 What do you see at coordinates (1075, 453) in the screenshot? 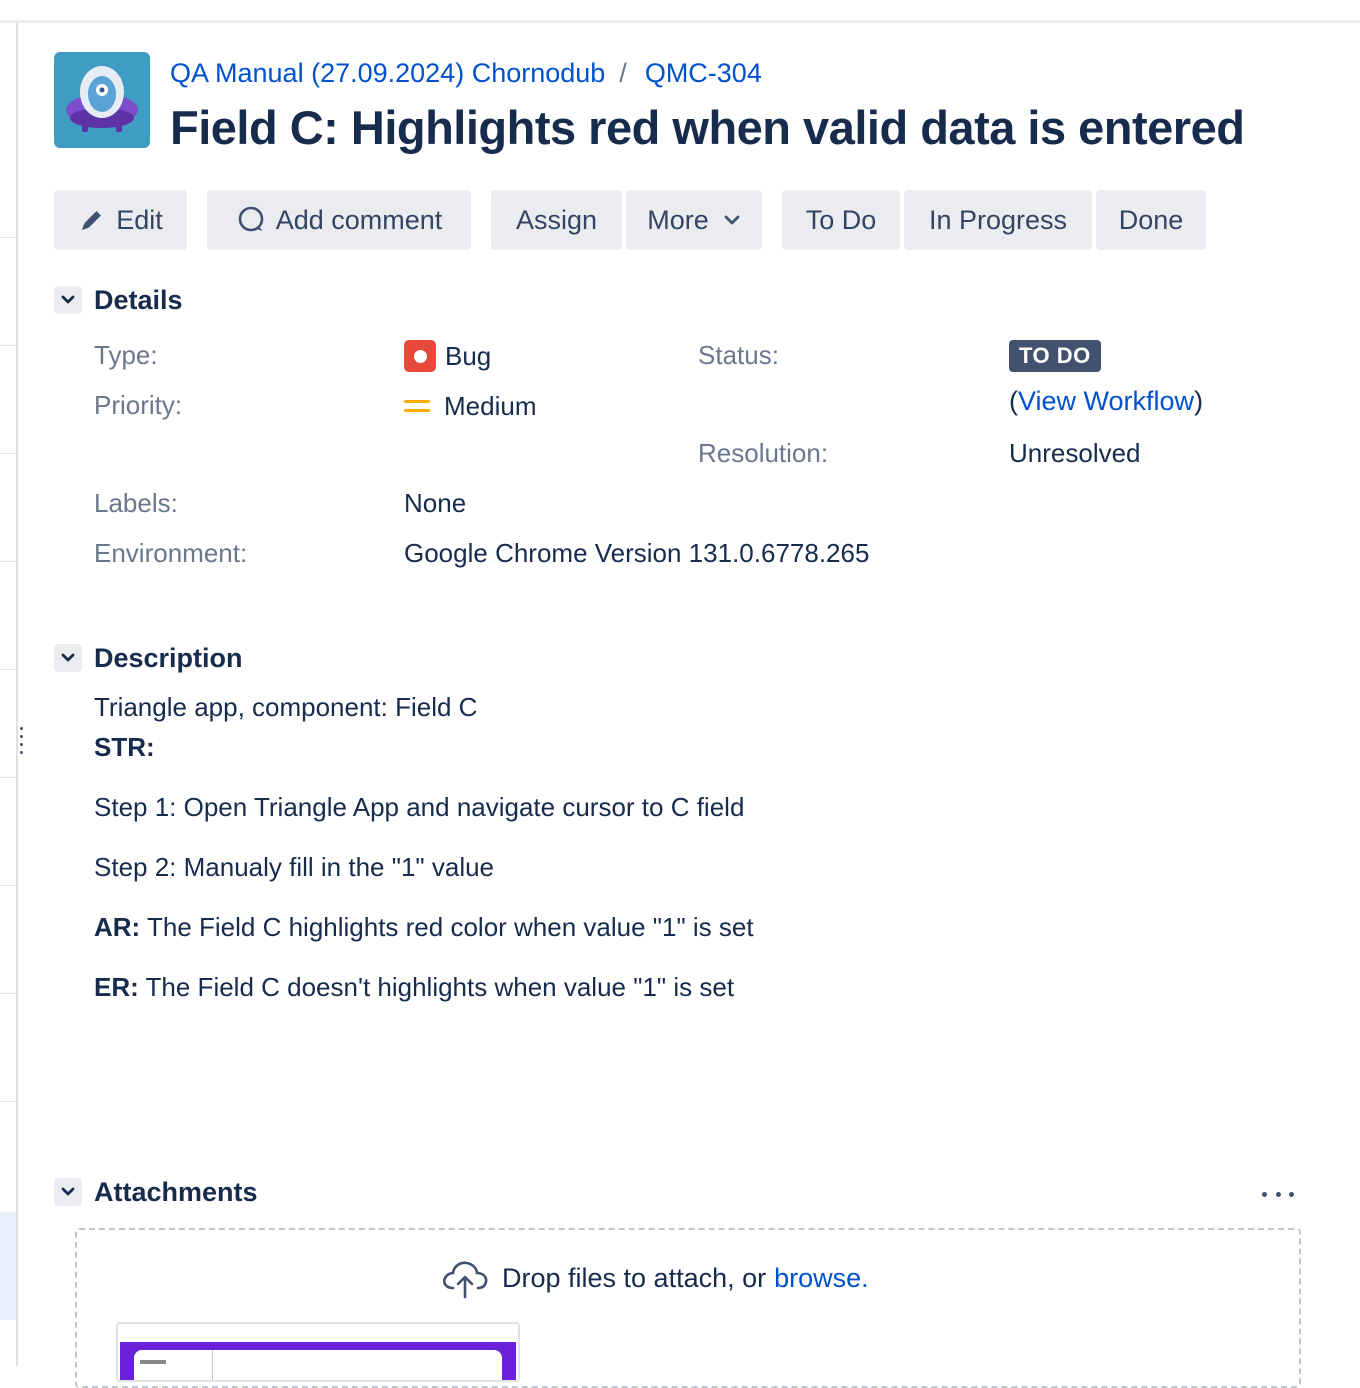
I see `resolution-value: Unresolved` at bounding box center [1075, 453].